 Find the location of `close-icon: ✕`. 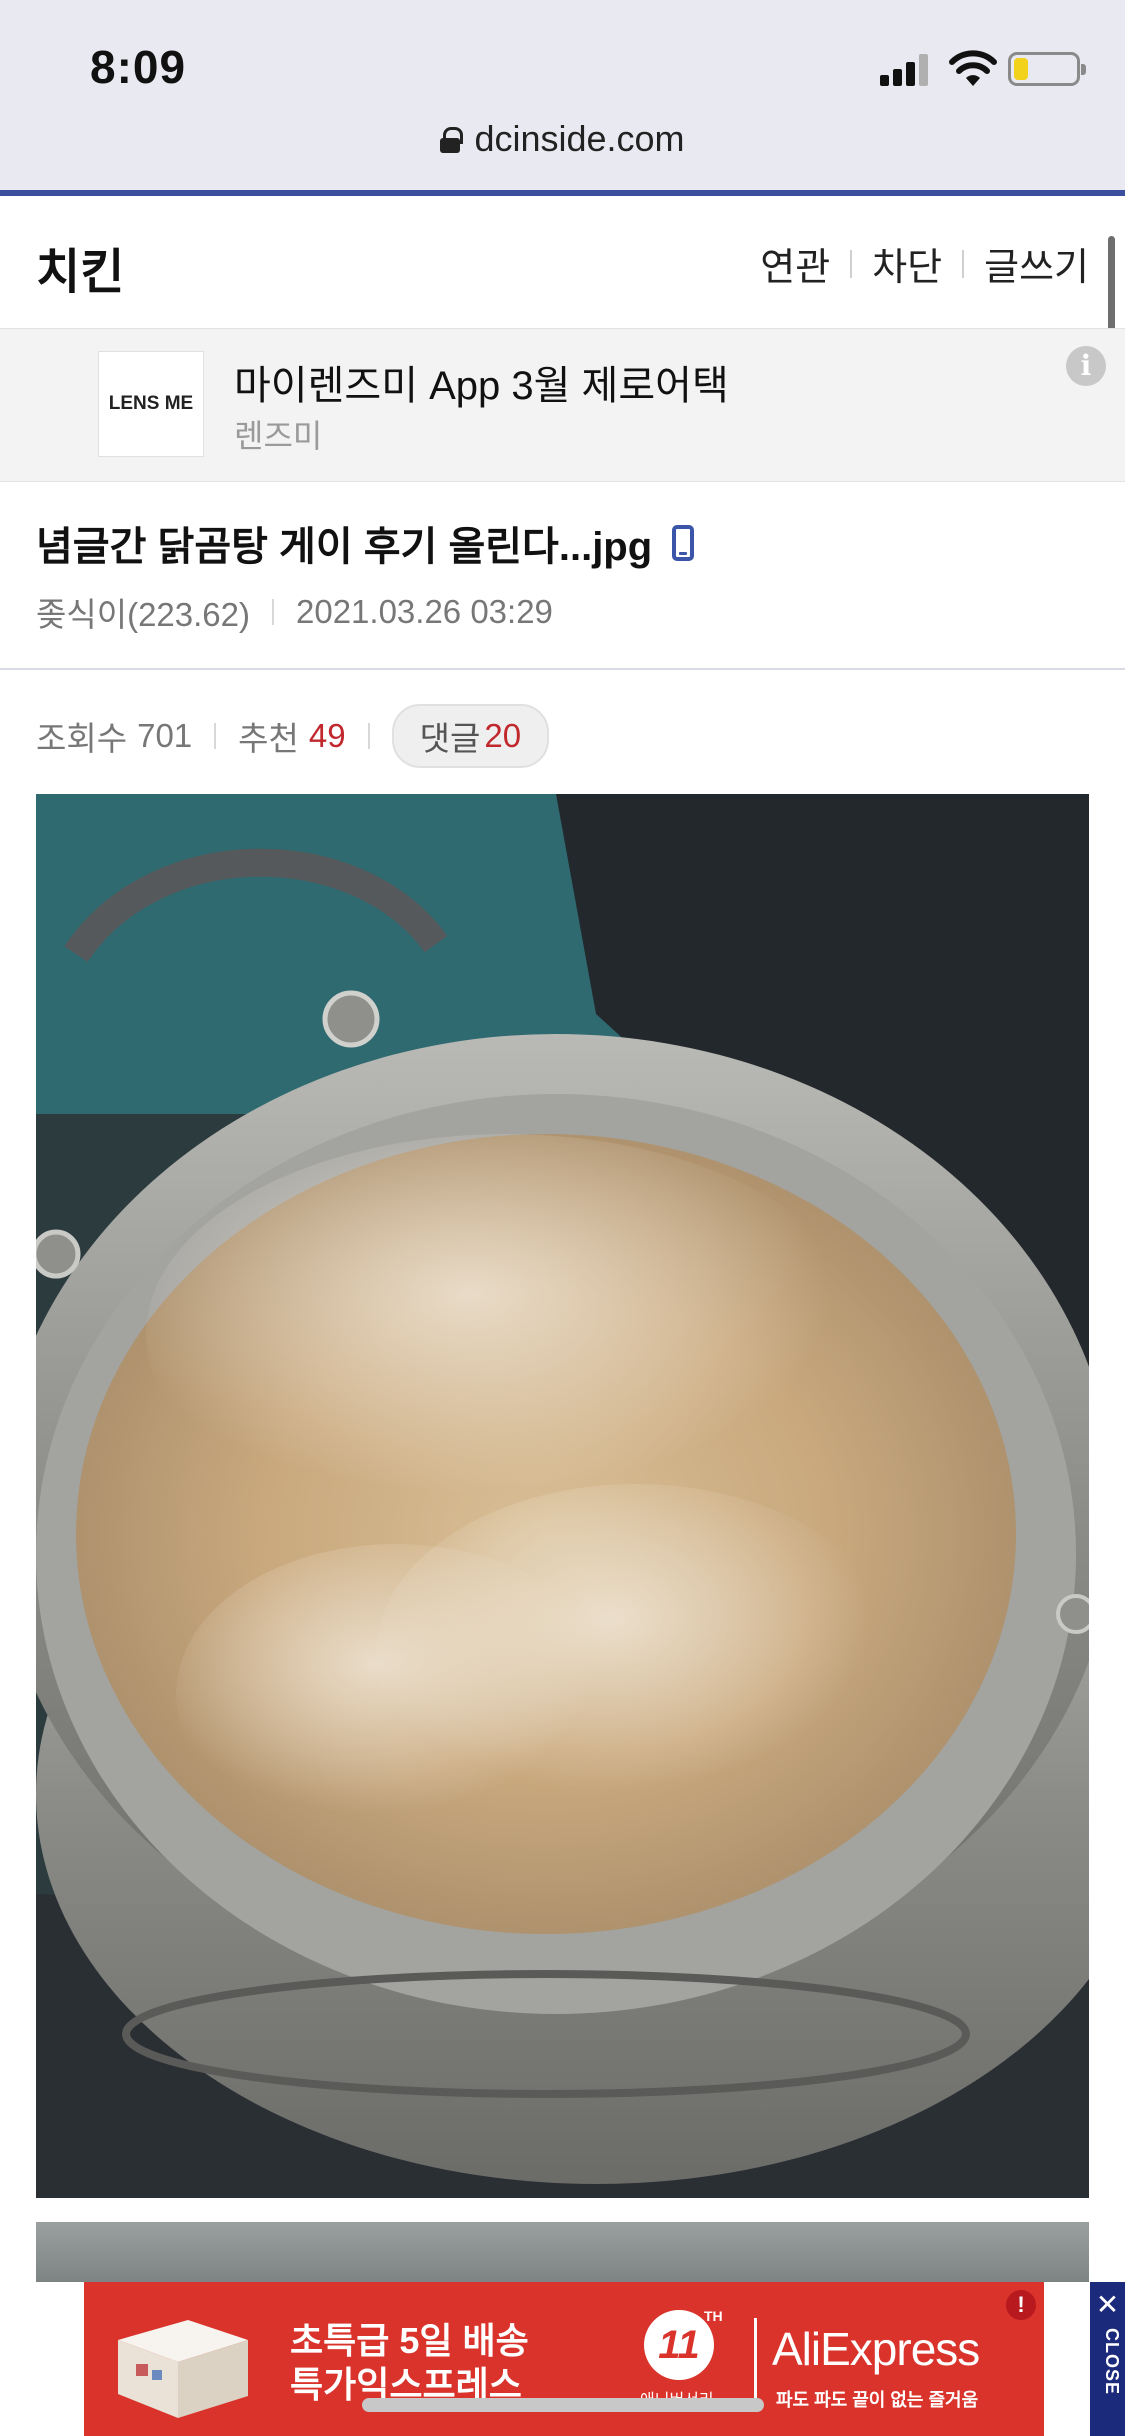

close-icon: ✕ is located at coordinates (1107, 2304).